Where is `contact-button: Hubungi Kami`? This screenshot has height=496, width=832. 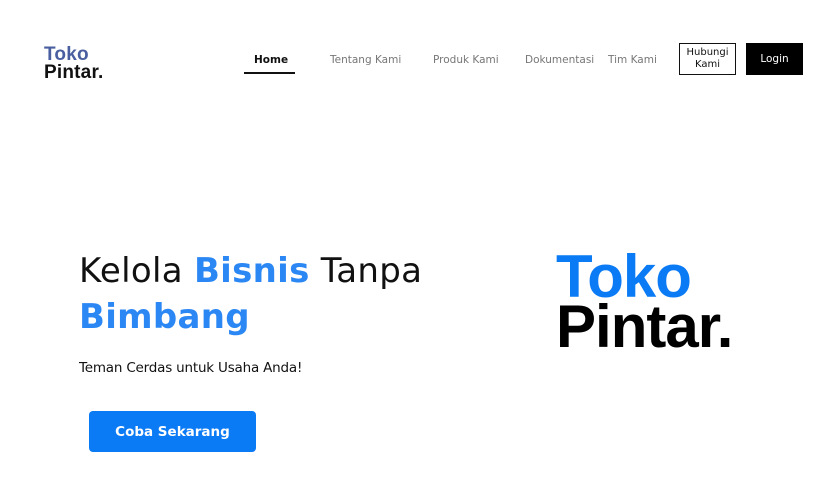
contact-button: Hubungi Kami is located at coordinates (707, 59).